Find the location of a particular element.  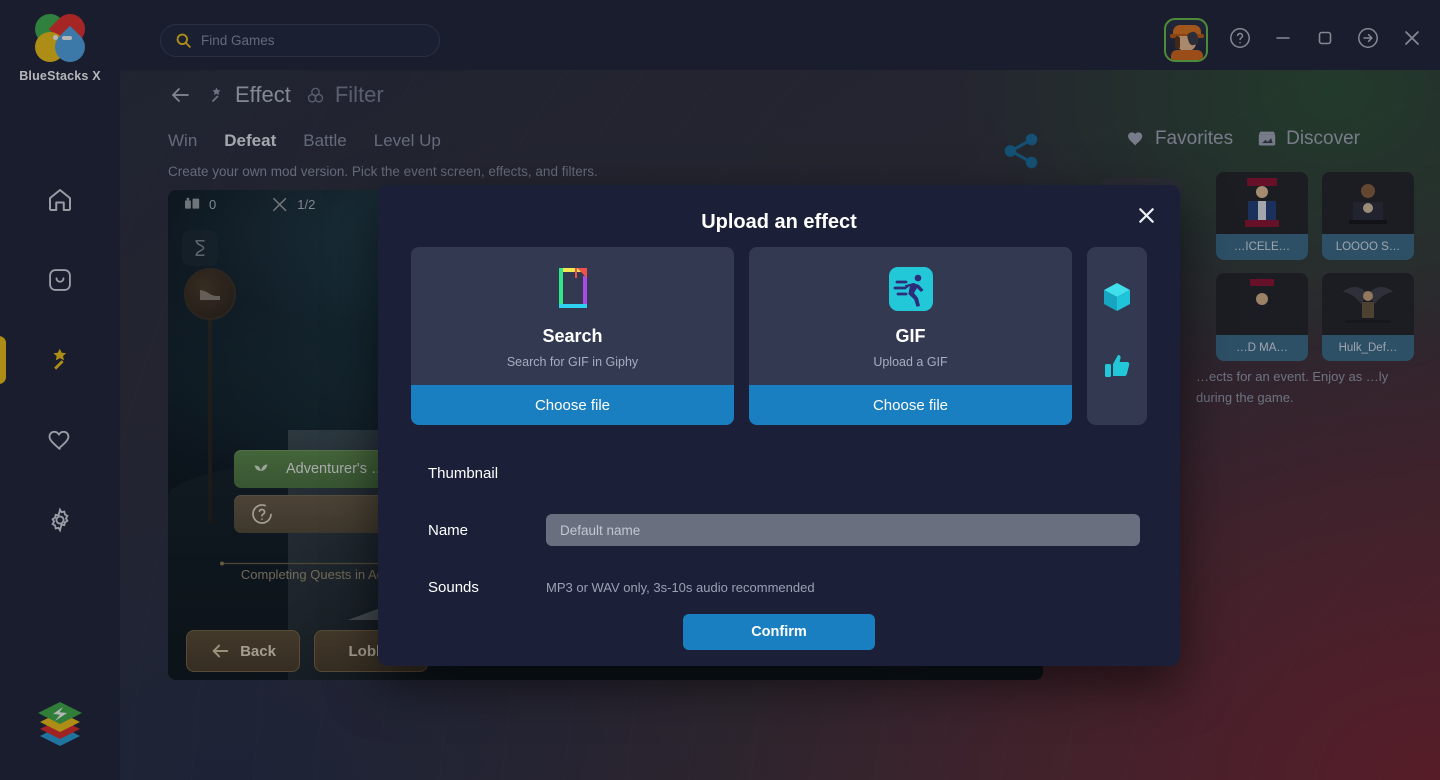

confirm-row: Confirm is located at coordinates (779, 632).